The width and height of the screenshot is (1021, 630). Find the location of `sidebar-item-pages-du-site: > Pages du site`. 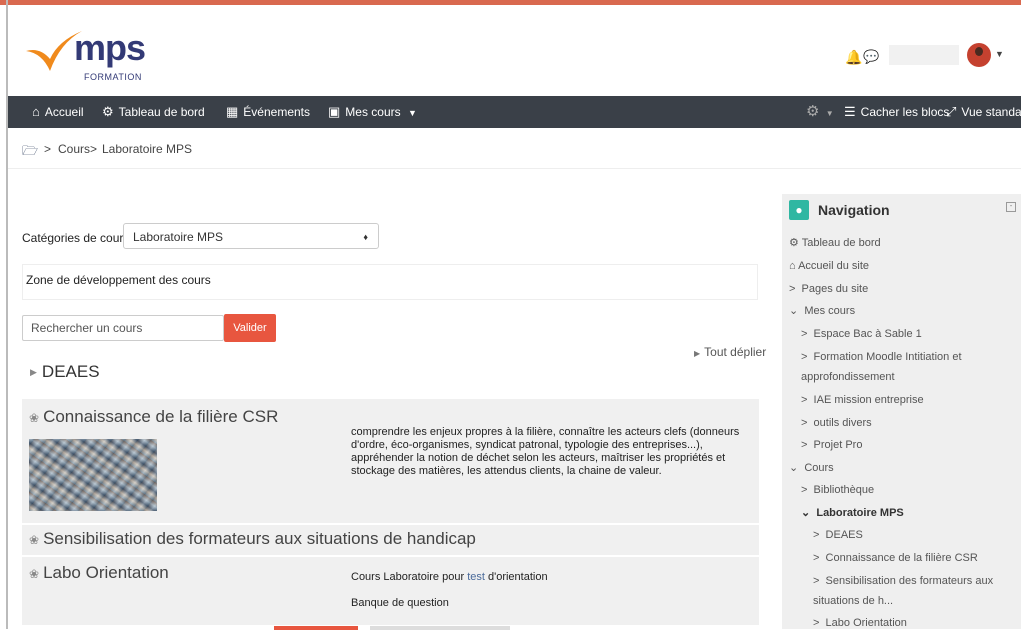

sidebar-item-pages-du-site: > Pages du site is located at coordinates (828, 289).